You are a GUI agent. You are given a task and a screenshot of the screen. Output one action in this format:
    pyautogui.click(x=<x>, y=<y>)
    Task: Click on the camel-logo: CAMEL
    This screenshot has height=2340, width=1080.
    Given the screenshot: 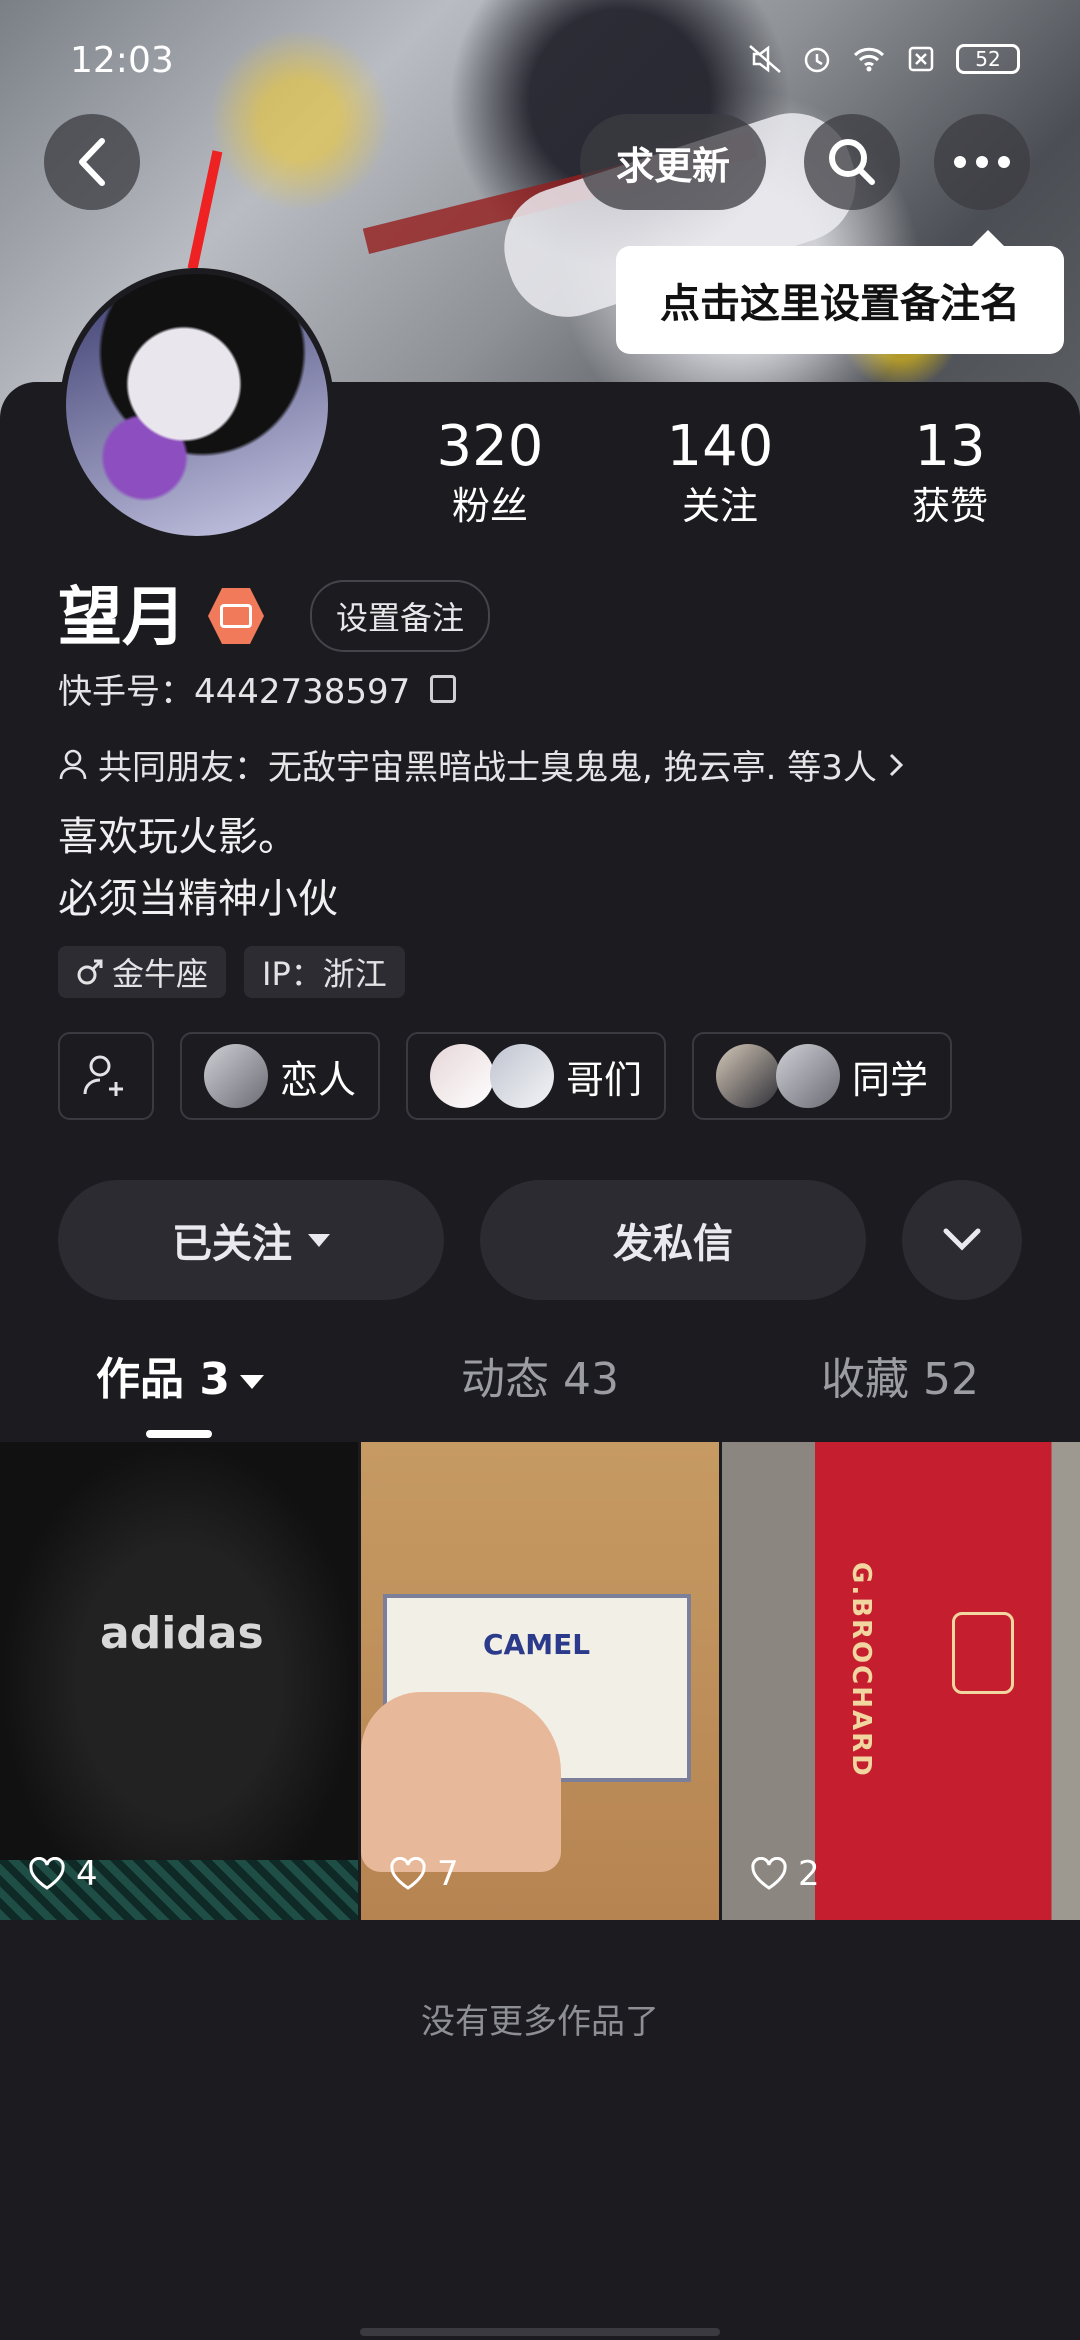 What is the action you would take?
    pyautogui.click(x=537, y=1644)
    